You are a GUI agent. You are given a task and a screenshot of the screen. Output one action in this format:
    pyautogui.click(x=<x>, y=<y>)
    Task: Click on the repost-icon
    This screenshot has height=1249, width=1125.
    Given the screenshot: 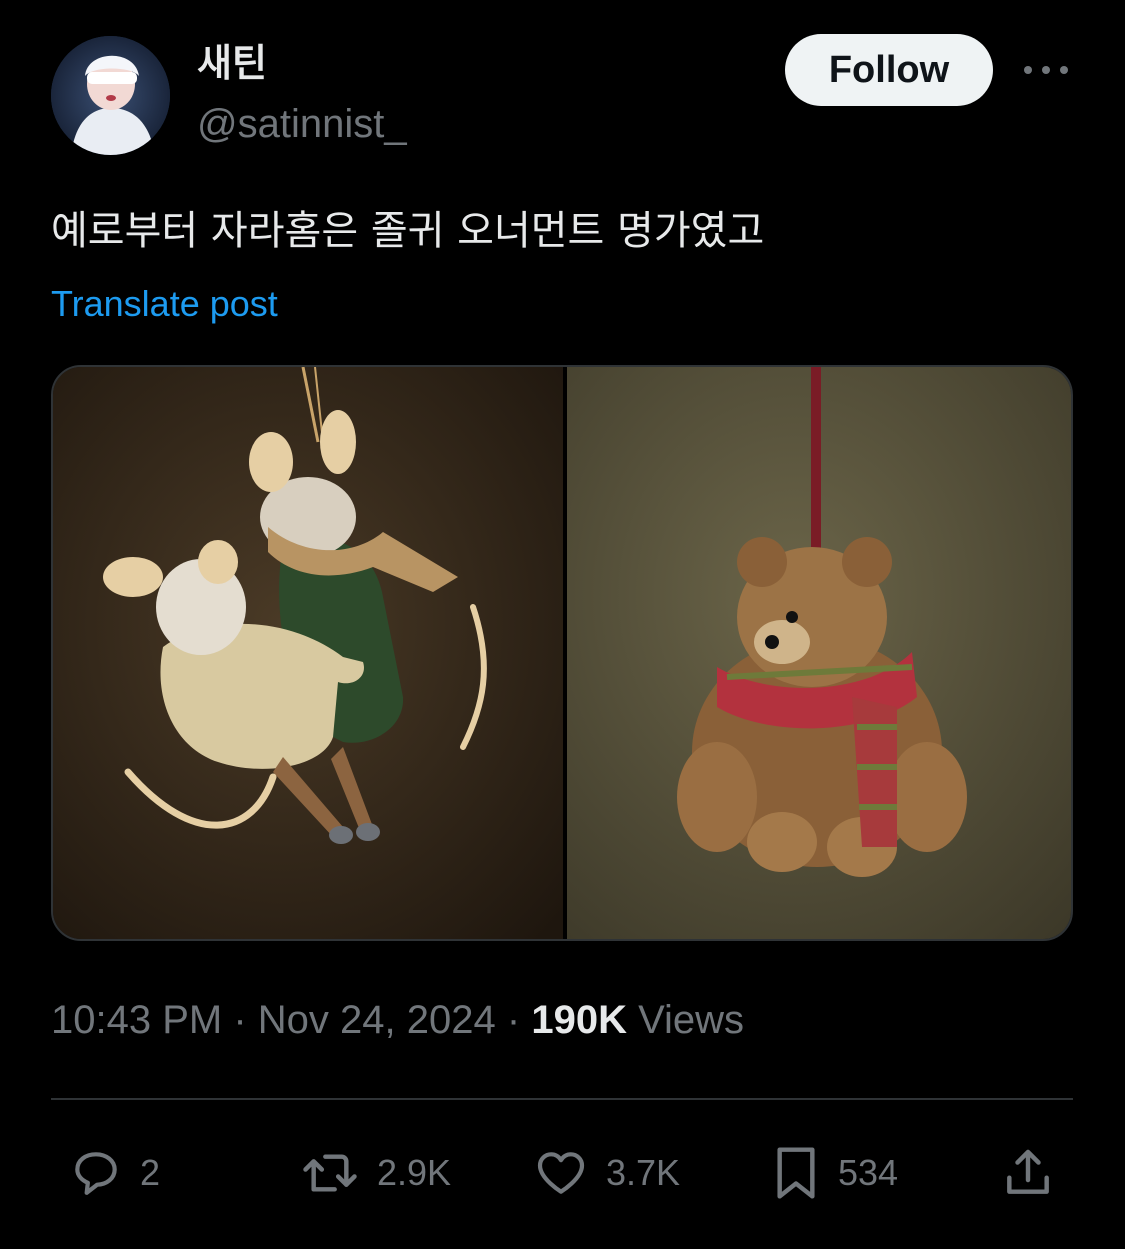 What is the action you would take?
    pyautogui.click(x=330, y=1173)
    